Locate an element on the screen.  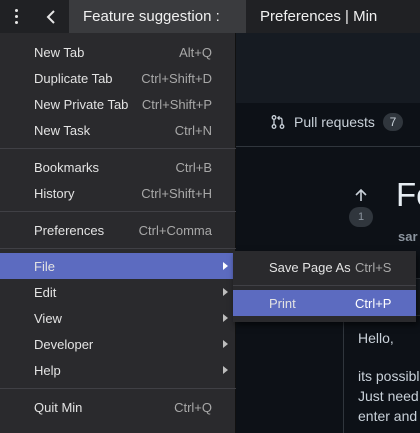
tab-feature-suggestion: Feature suggestion : is located at coordinates (157, 16).